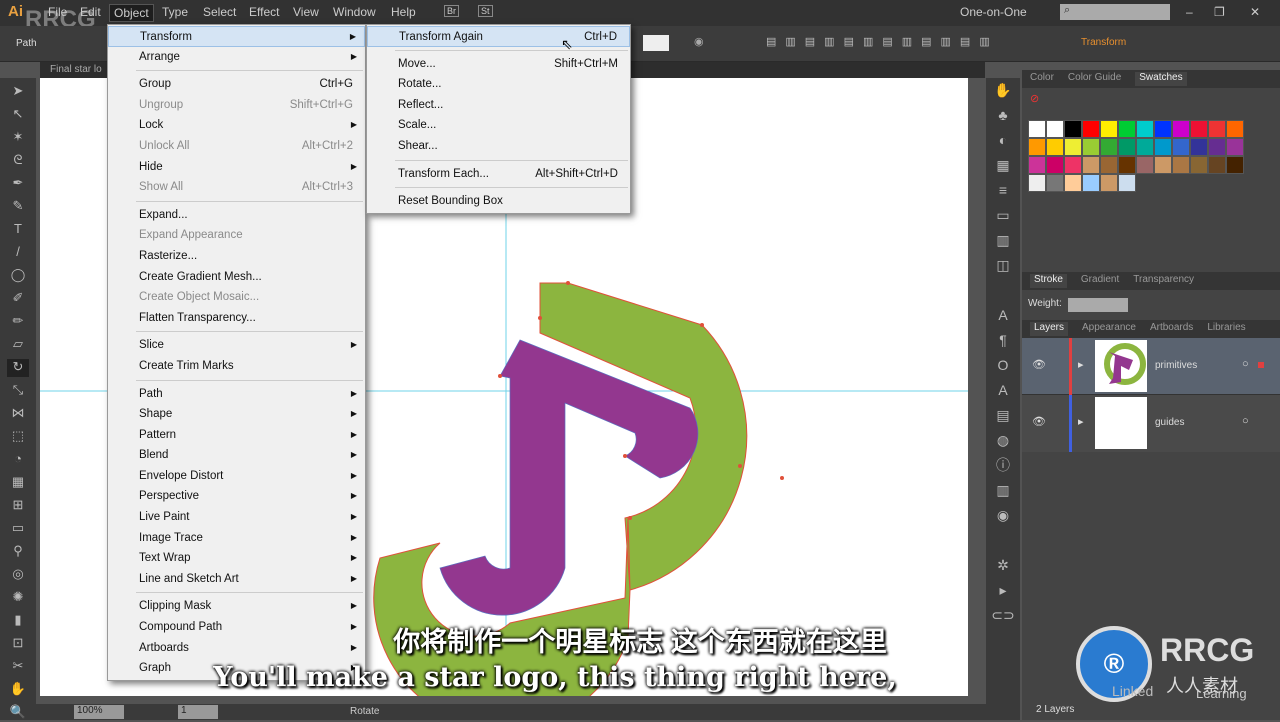  What do you see at coordinates (403, 12) in the screenshot?
I see `menu-help: Help` at bounding box center [403, 12].